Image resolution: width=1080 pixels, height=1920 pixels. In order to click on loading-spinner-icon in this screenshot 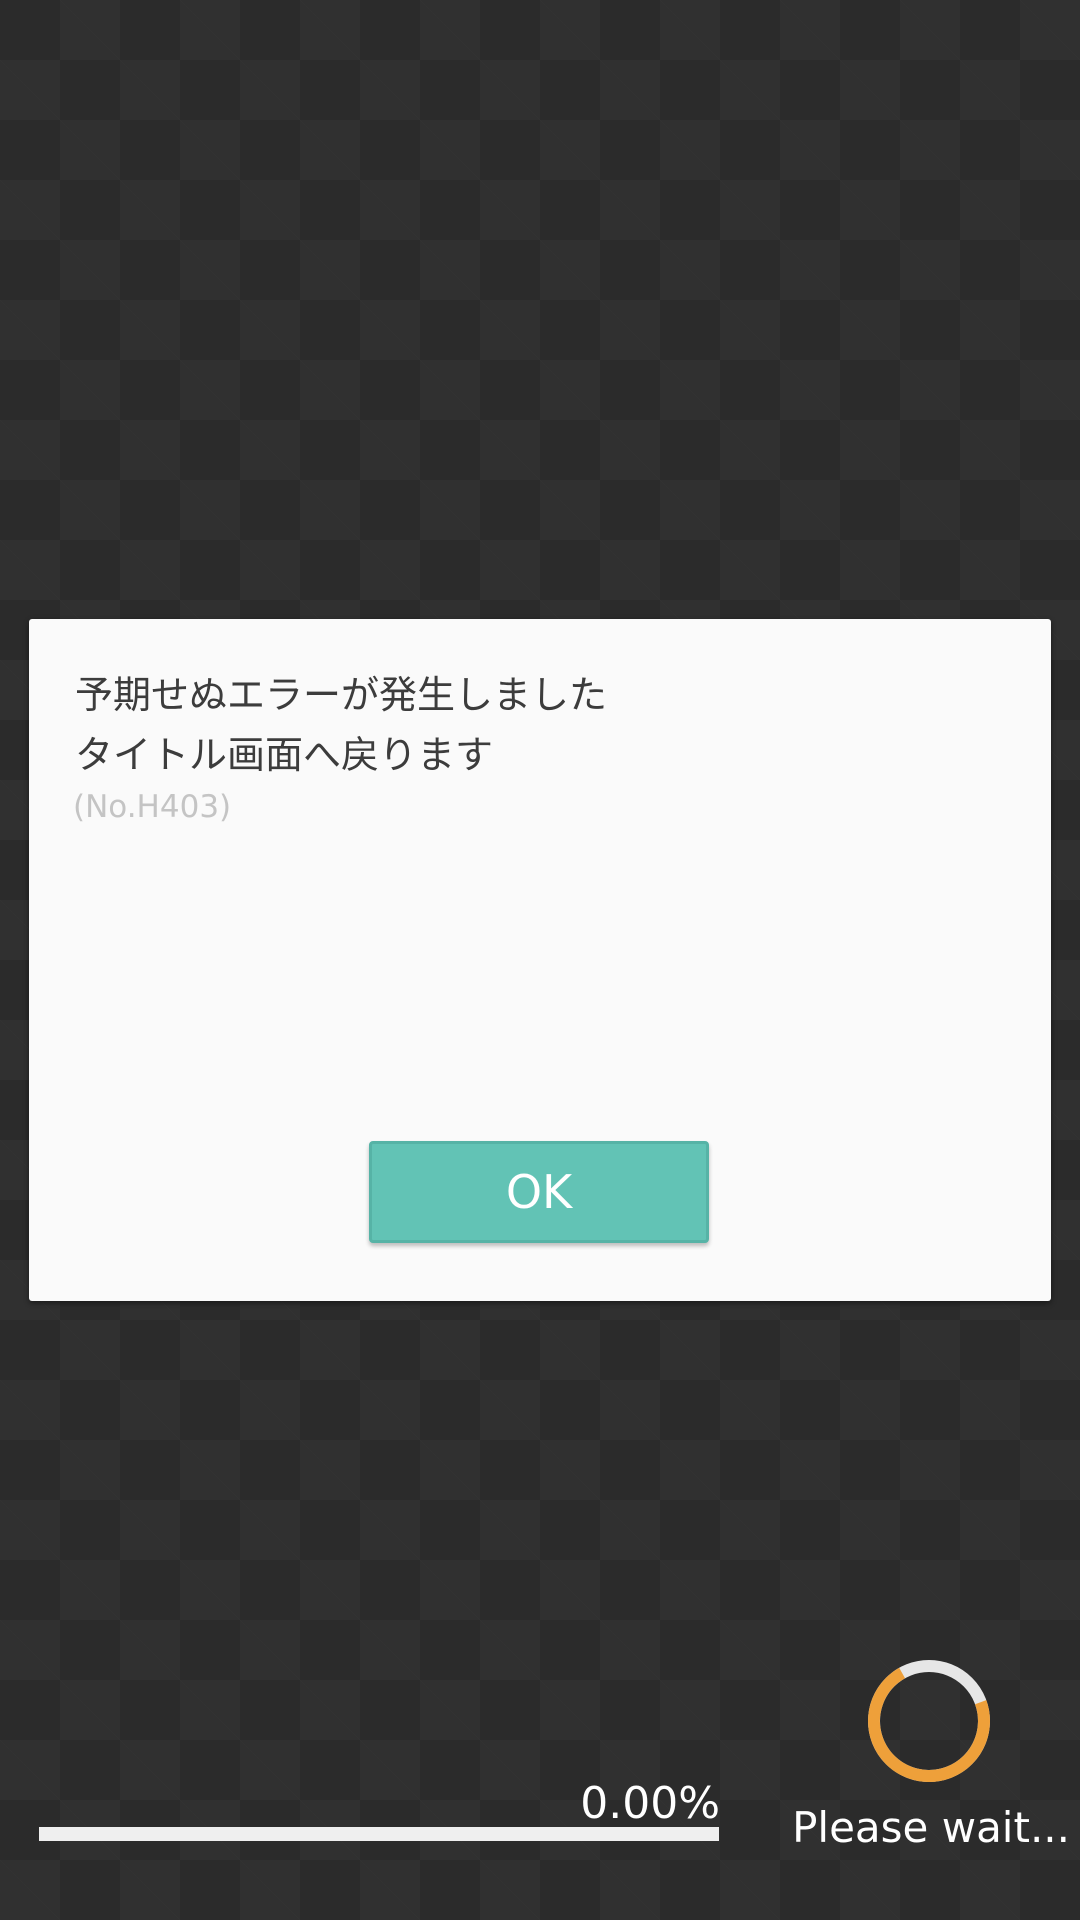, I will do `click(929, 1721)`.